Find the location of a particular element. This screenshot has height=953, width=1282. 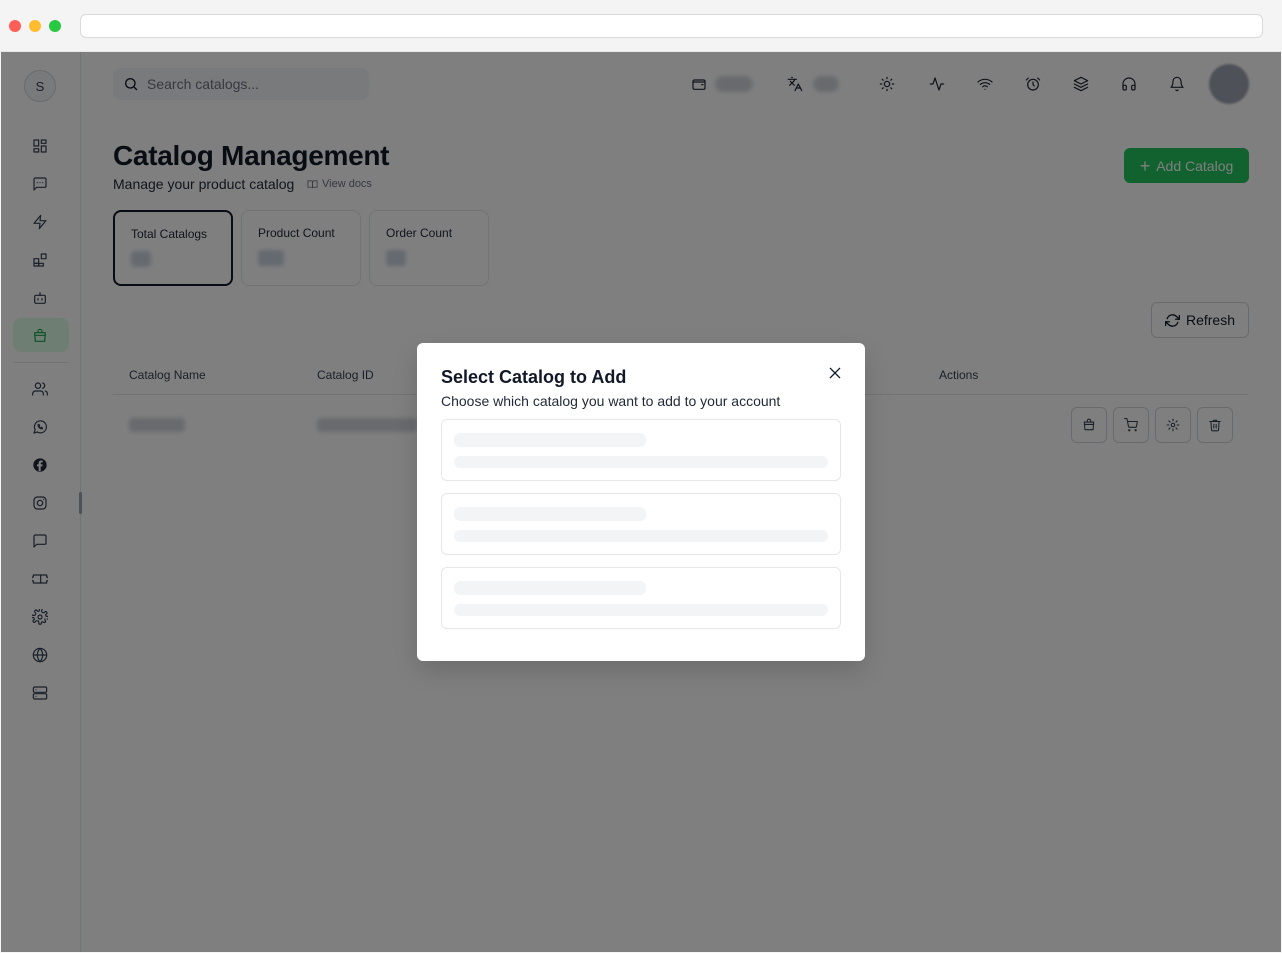

close-dialog-button is located at coordinates (835, 373).